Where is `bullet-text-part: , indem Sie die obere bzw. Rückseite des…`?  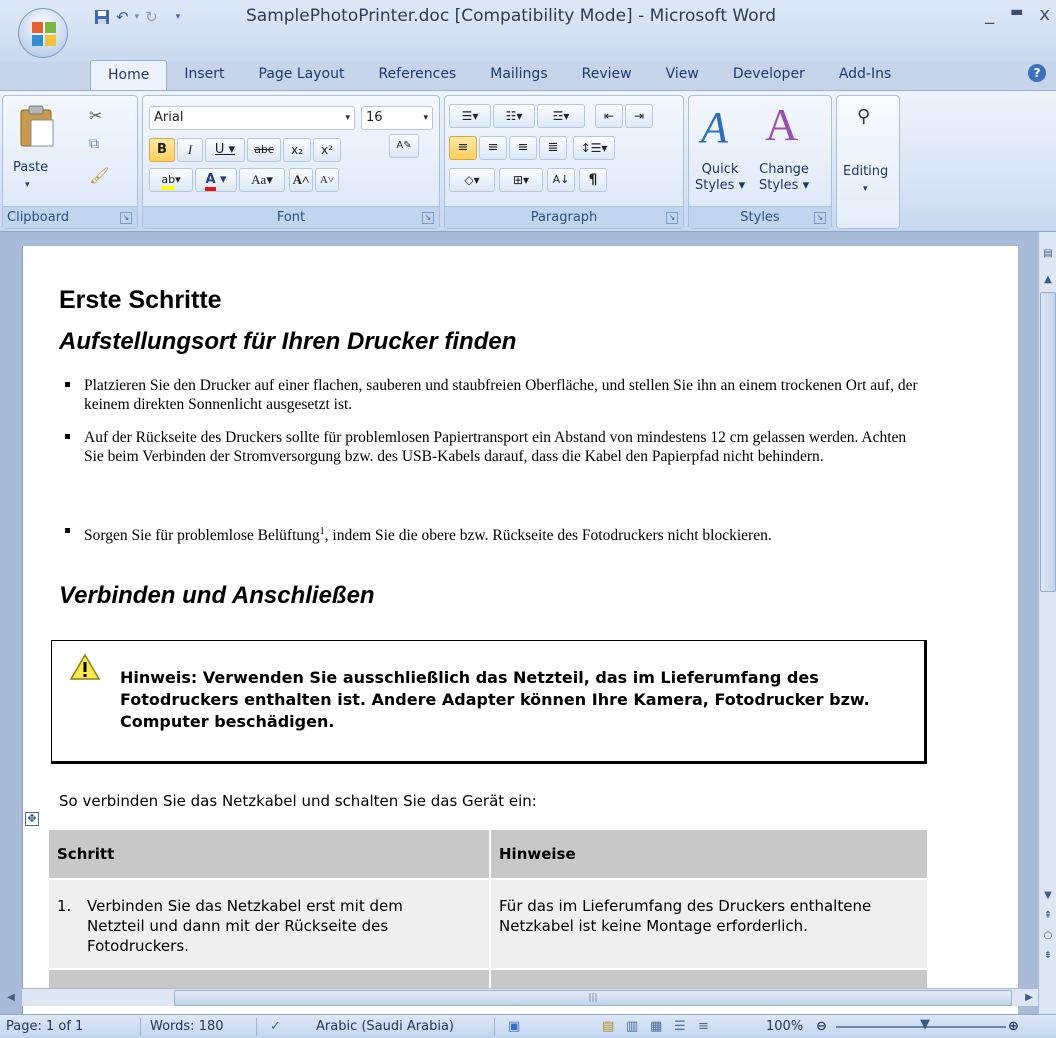 bullet-text-part: , indem Sie die obere bzw. Rückseite des… is located at coordinates (548, 536).